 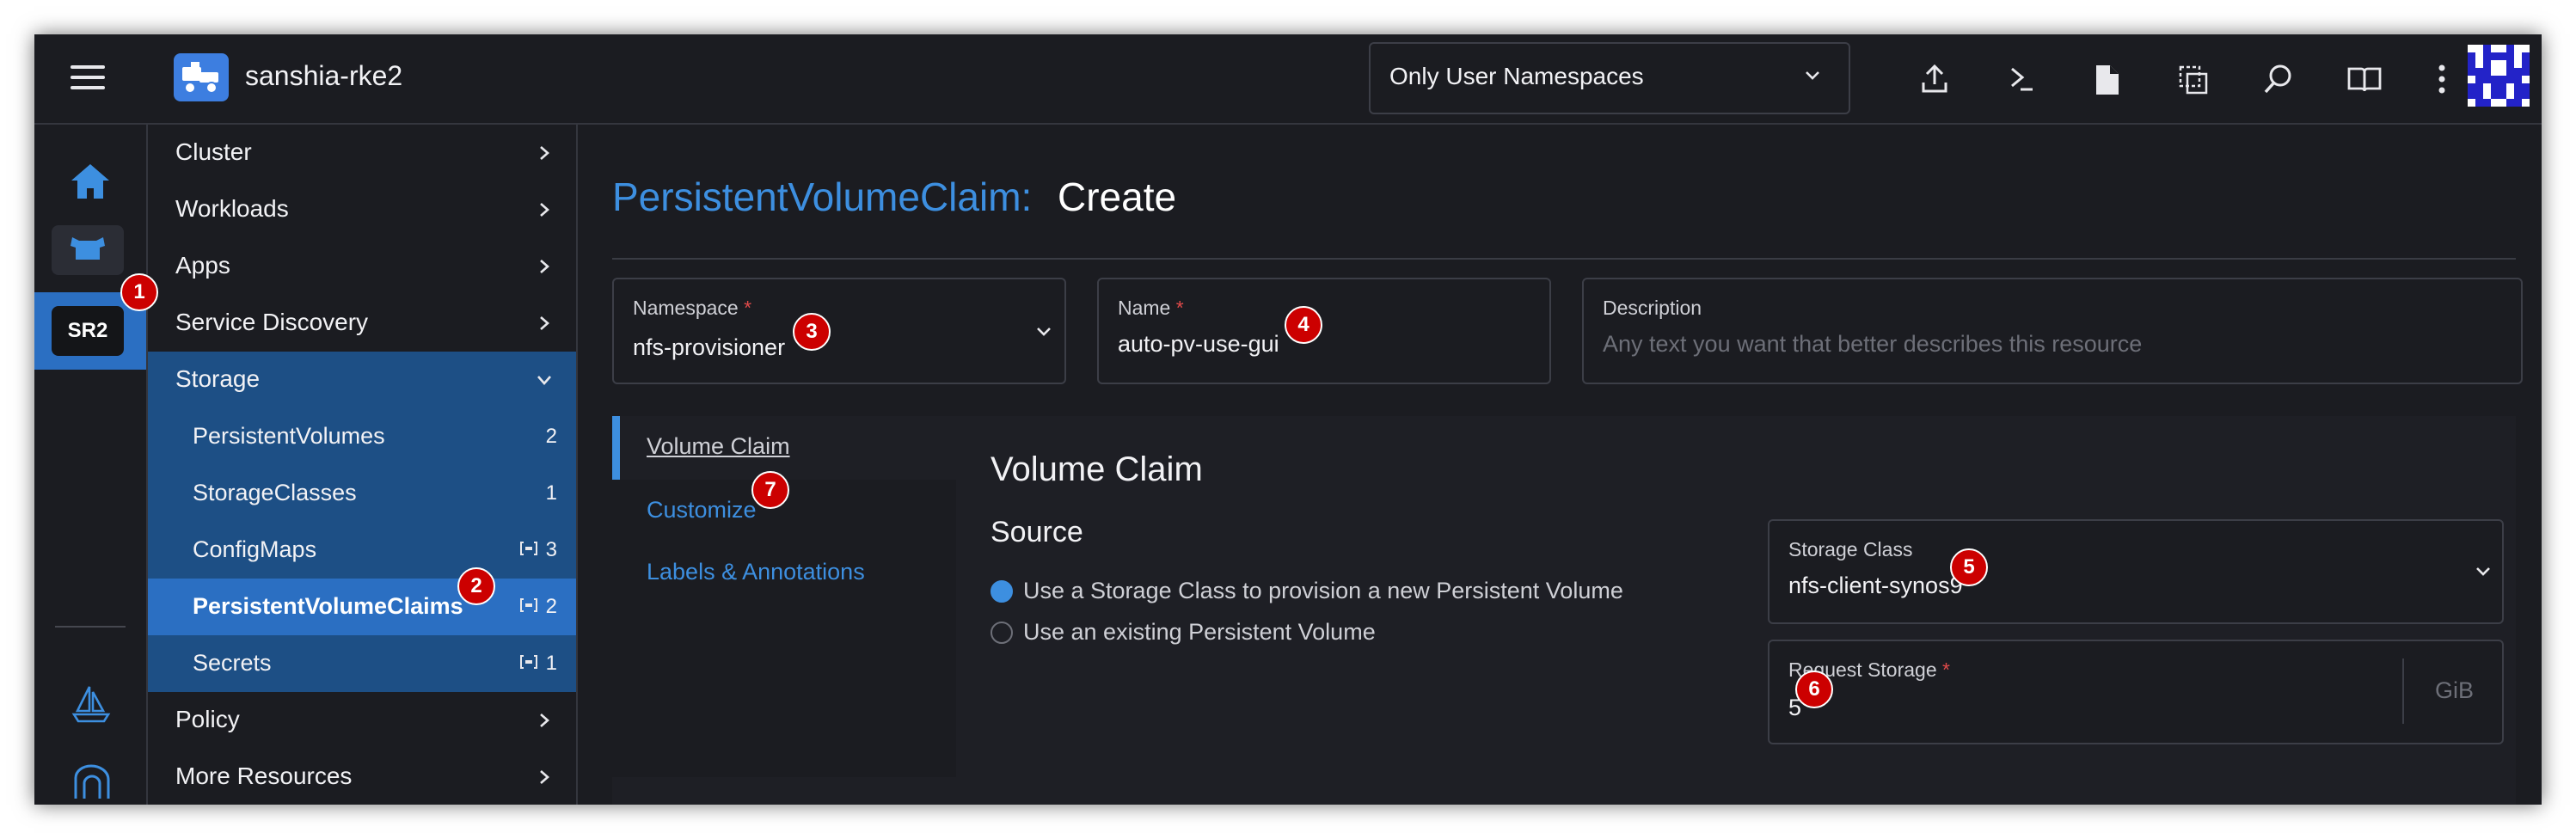 What do you see at coordinates (362, 266) in the screenshot?
I see `nav-item-apps: Apps` at bounding box center [362, 266].